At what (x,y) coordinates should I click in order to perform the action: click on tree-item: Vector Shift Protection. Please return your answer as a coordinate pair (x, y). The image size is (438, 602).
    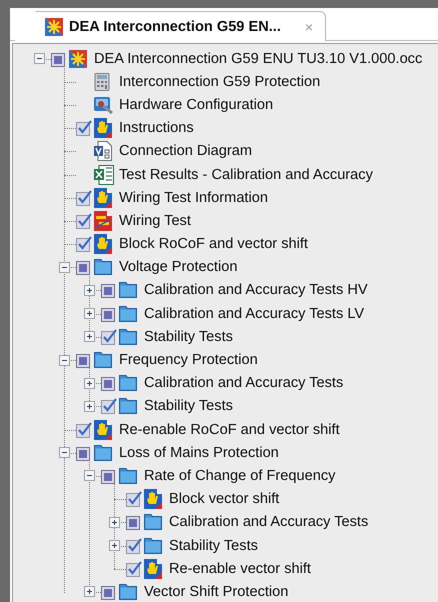
    Looking at the image, I should click on (216, 592).